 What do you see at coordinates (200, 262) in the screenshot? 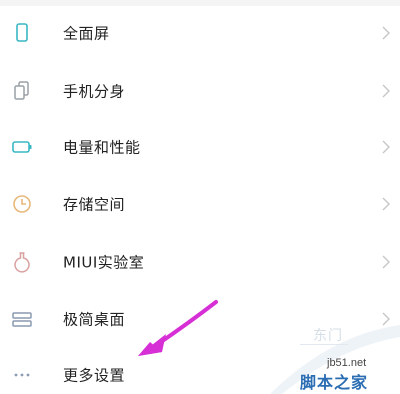
I see `settings-row-miui-lab: MIUI实验室` at bounding box center [200, 262].